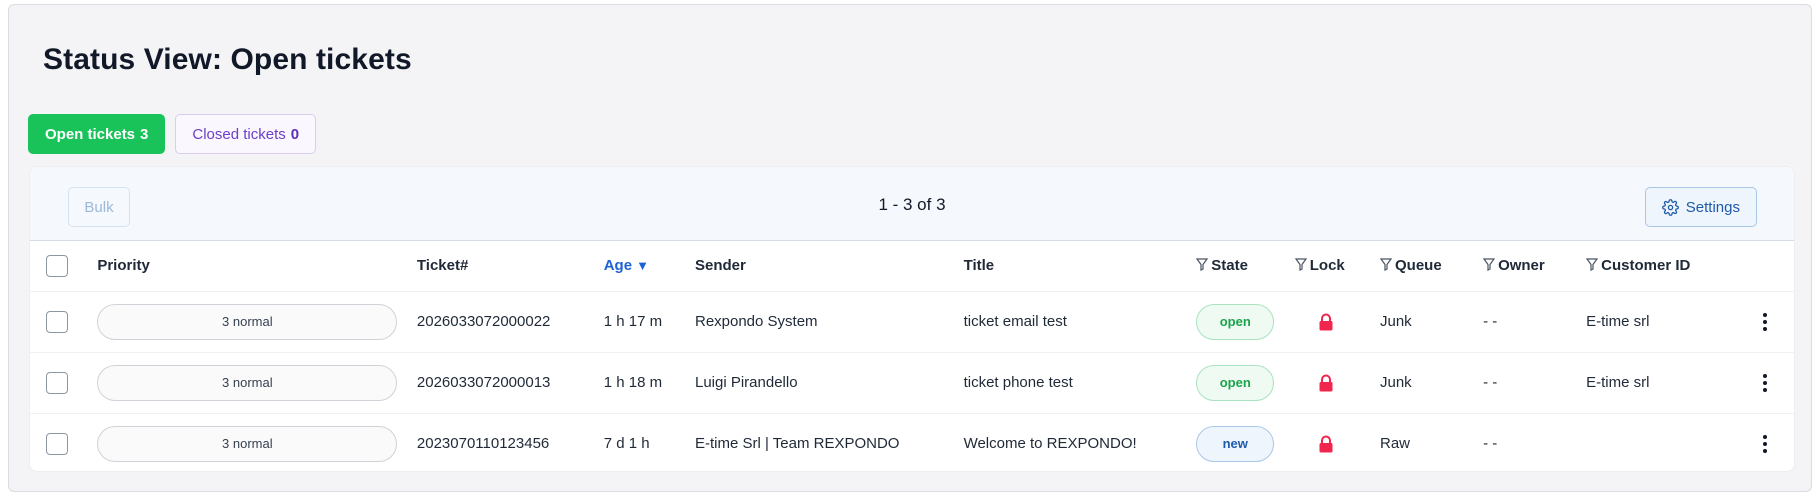  What do you see at coordinates (649, 266) in the screenshot?
I see `header-age: Age ▼` at bounding box center [649, 266].